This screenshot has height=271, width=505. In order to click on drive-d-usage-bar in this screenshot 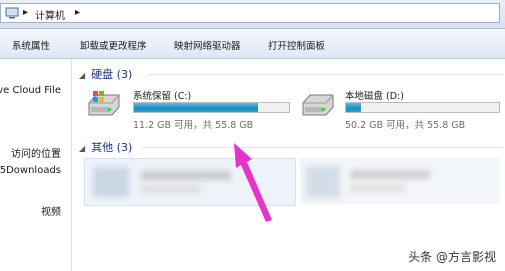, I will do `click(422, 107)`.